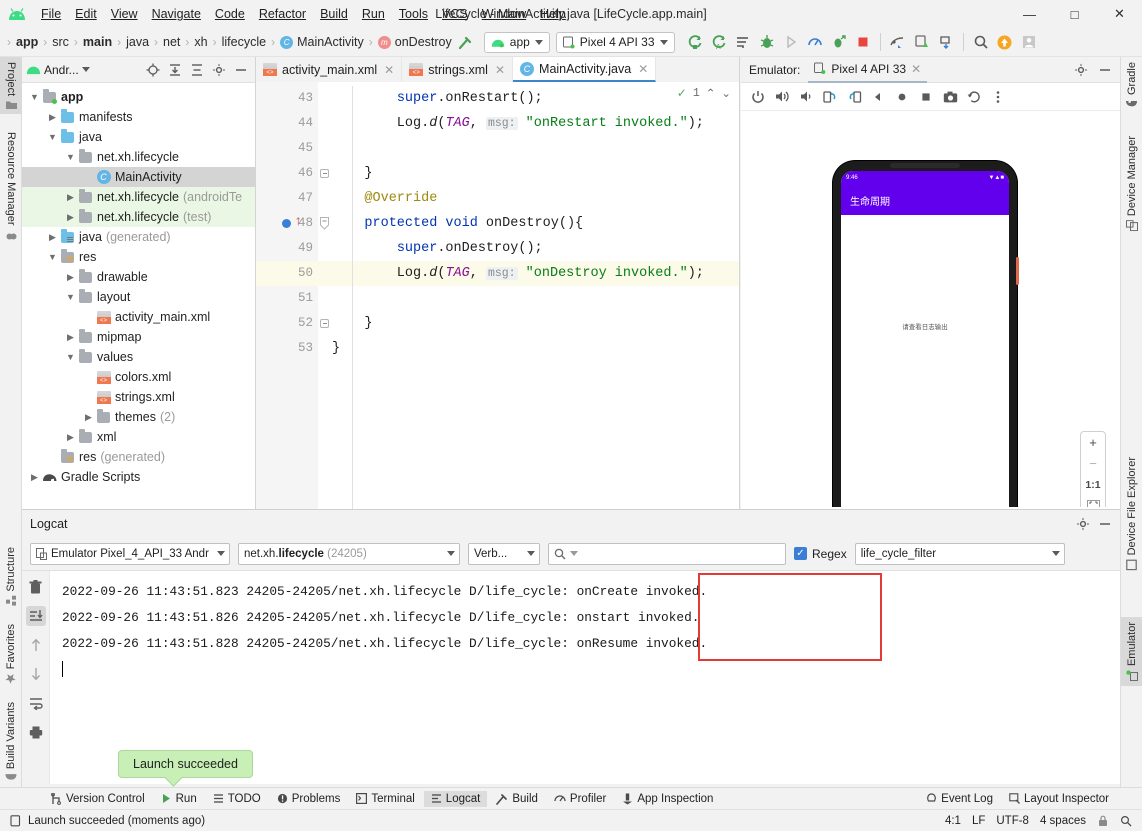 Image resolution: width=1142 pixels, height=831 pixels. What do you see at coordinates (282, 14) in the screenshot?
I see `menu-item-refactor: Refactor` at bounding box center [282, 14].